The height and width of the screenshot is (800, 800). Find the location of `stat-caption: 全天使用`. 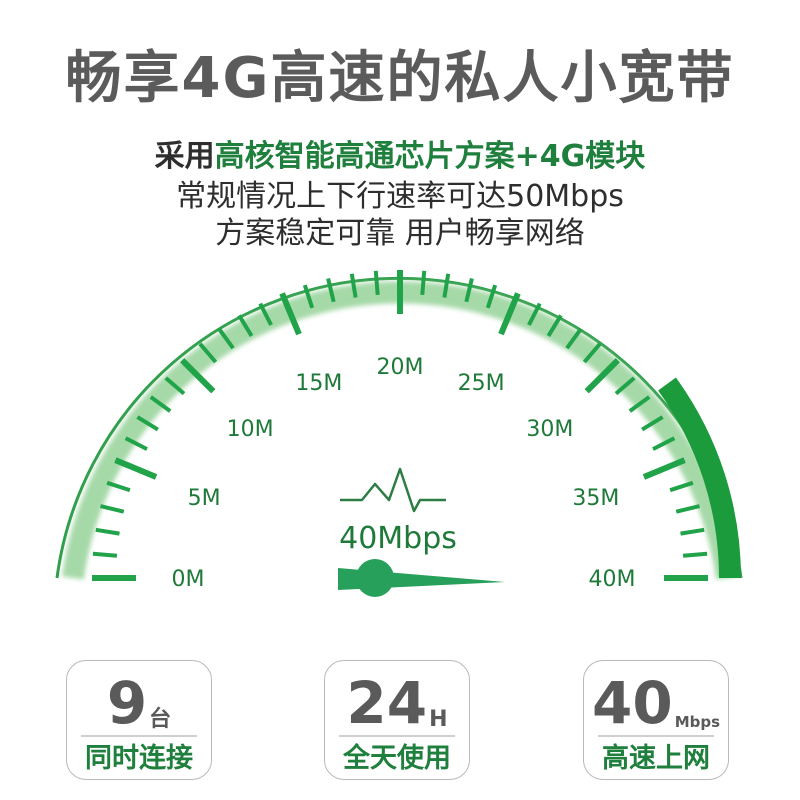

stat-caption: 全天使用 is located at coordinates (397, 758).